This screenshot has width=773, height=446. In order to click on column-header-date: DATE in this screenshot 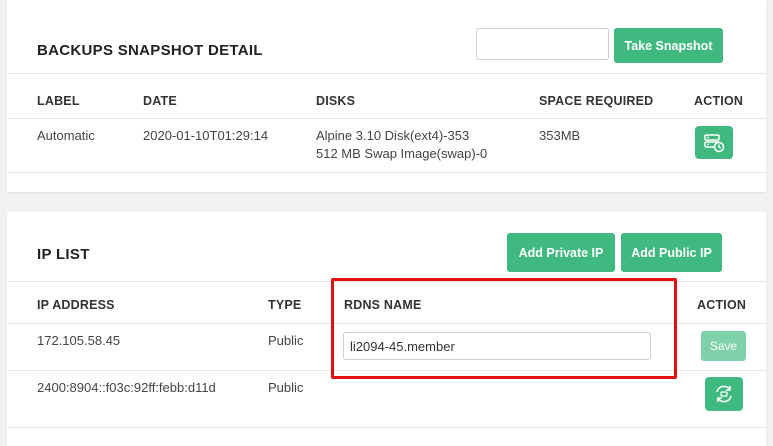, I will do `click(160, 101)`.